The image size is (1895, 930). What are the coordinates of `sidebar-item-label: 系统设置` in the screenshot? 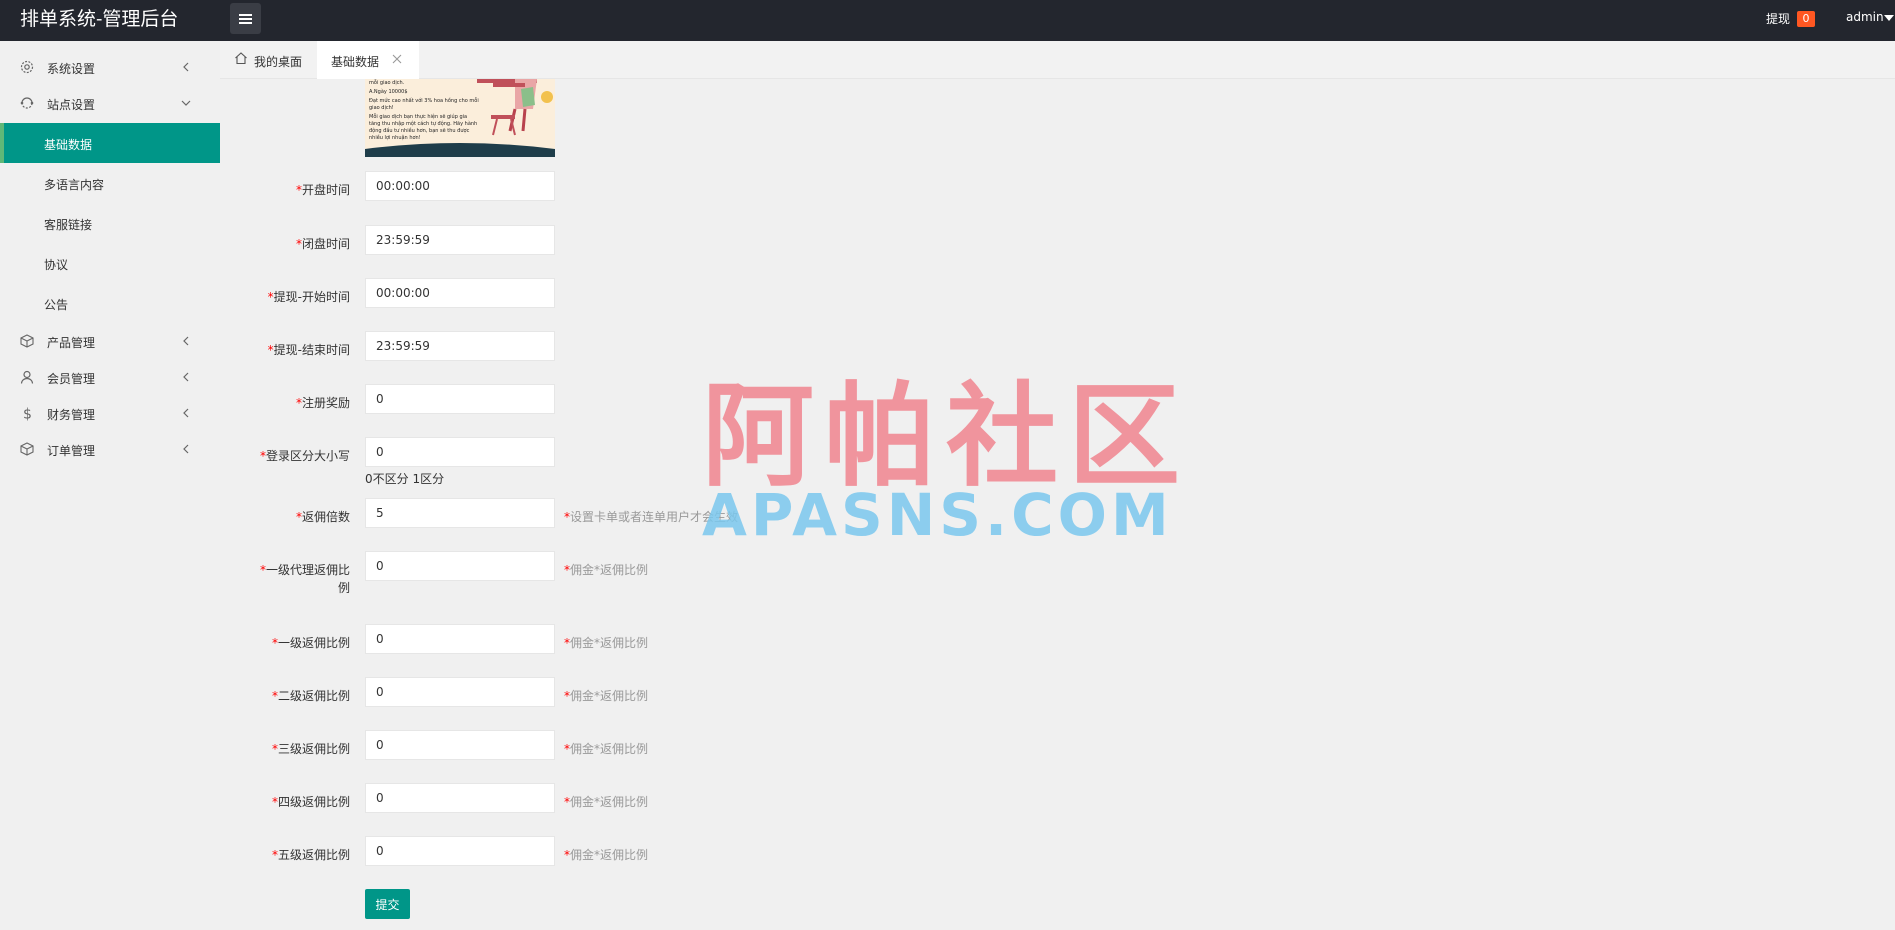 It's located at (71, 69).